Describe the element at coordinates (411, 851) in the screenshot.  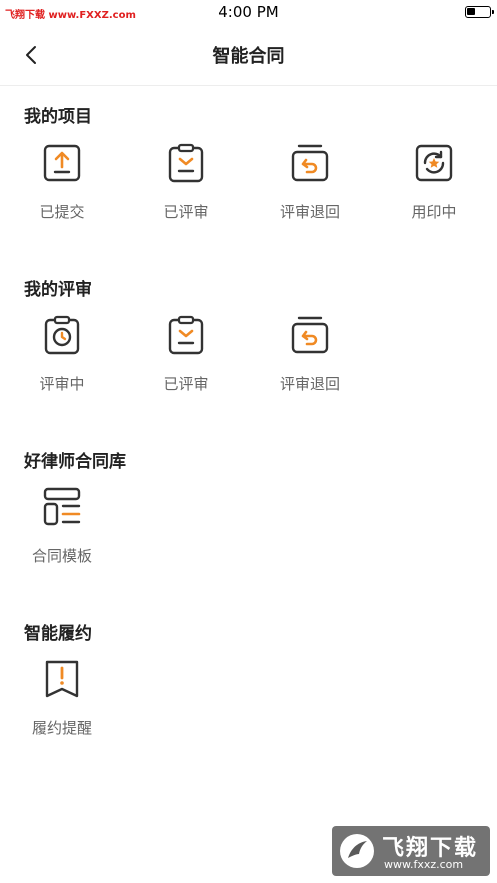
I see `watermark-bottom: 飞翔下载 www.fxxz.com` at that location.